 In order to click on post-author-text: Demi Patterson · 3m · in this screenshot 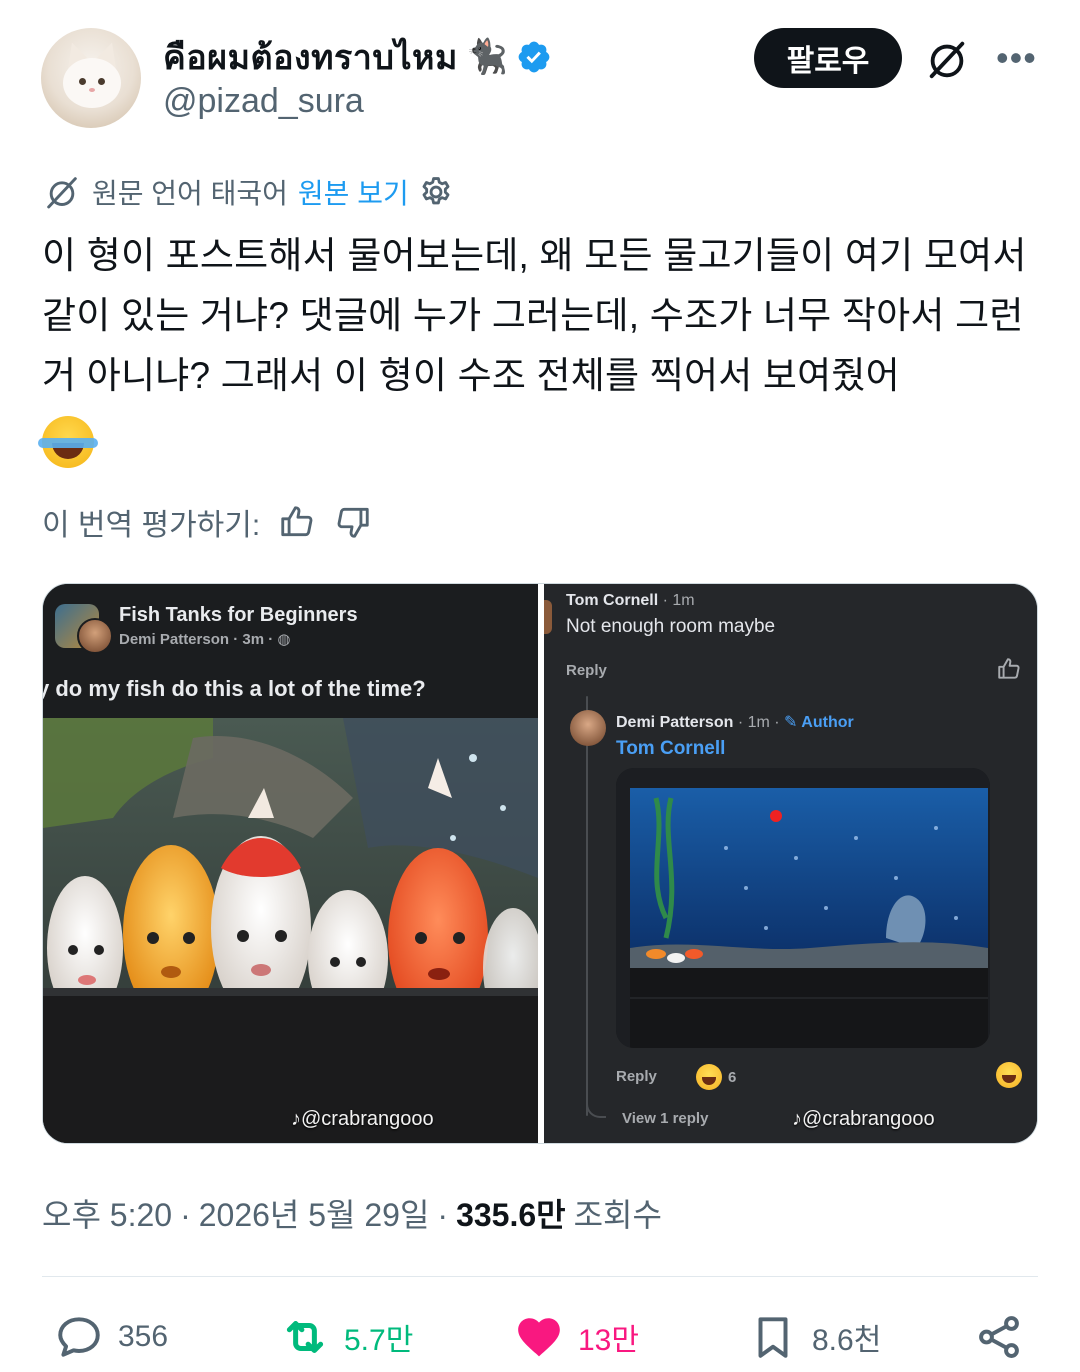, I will do `click(198, 639)`.